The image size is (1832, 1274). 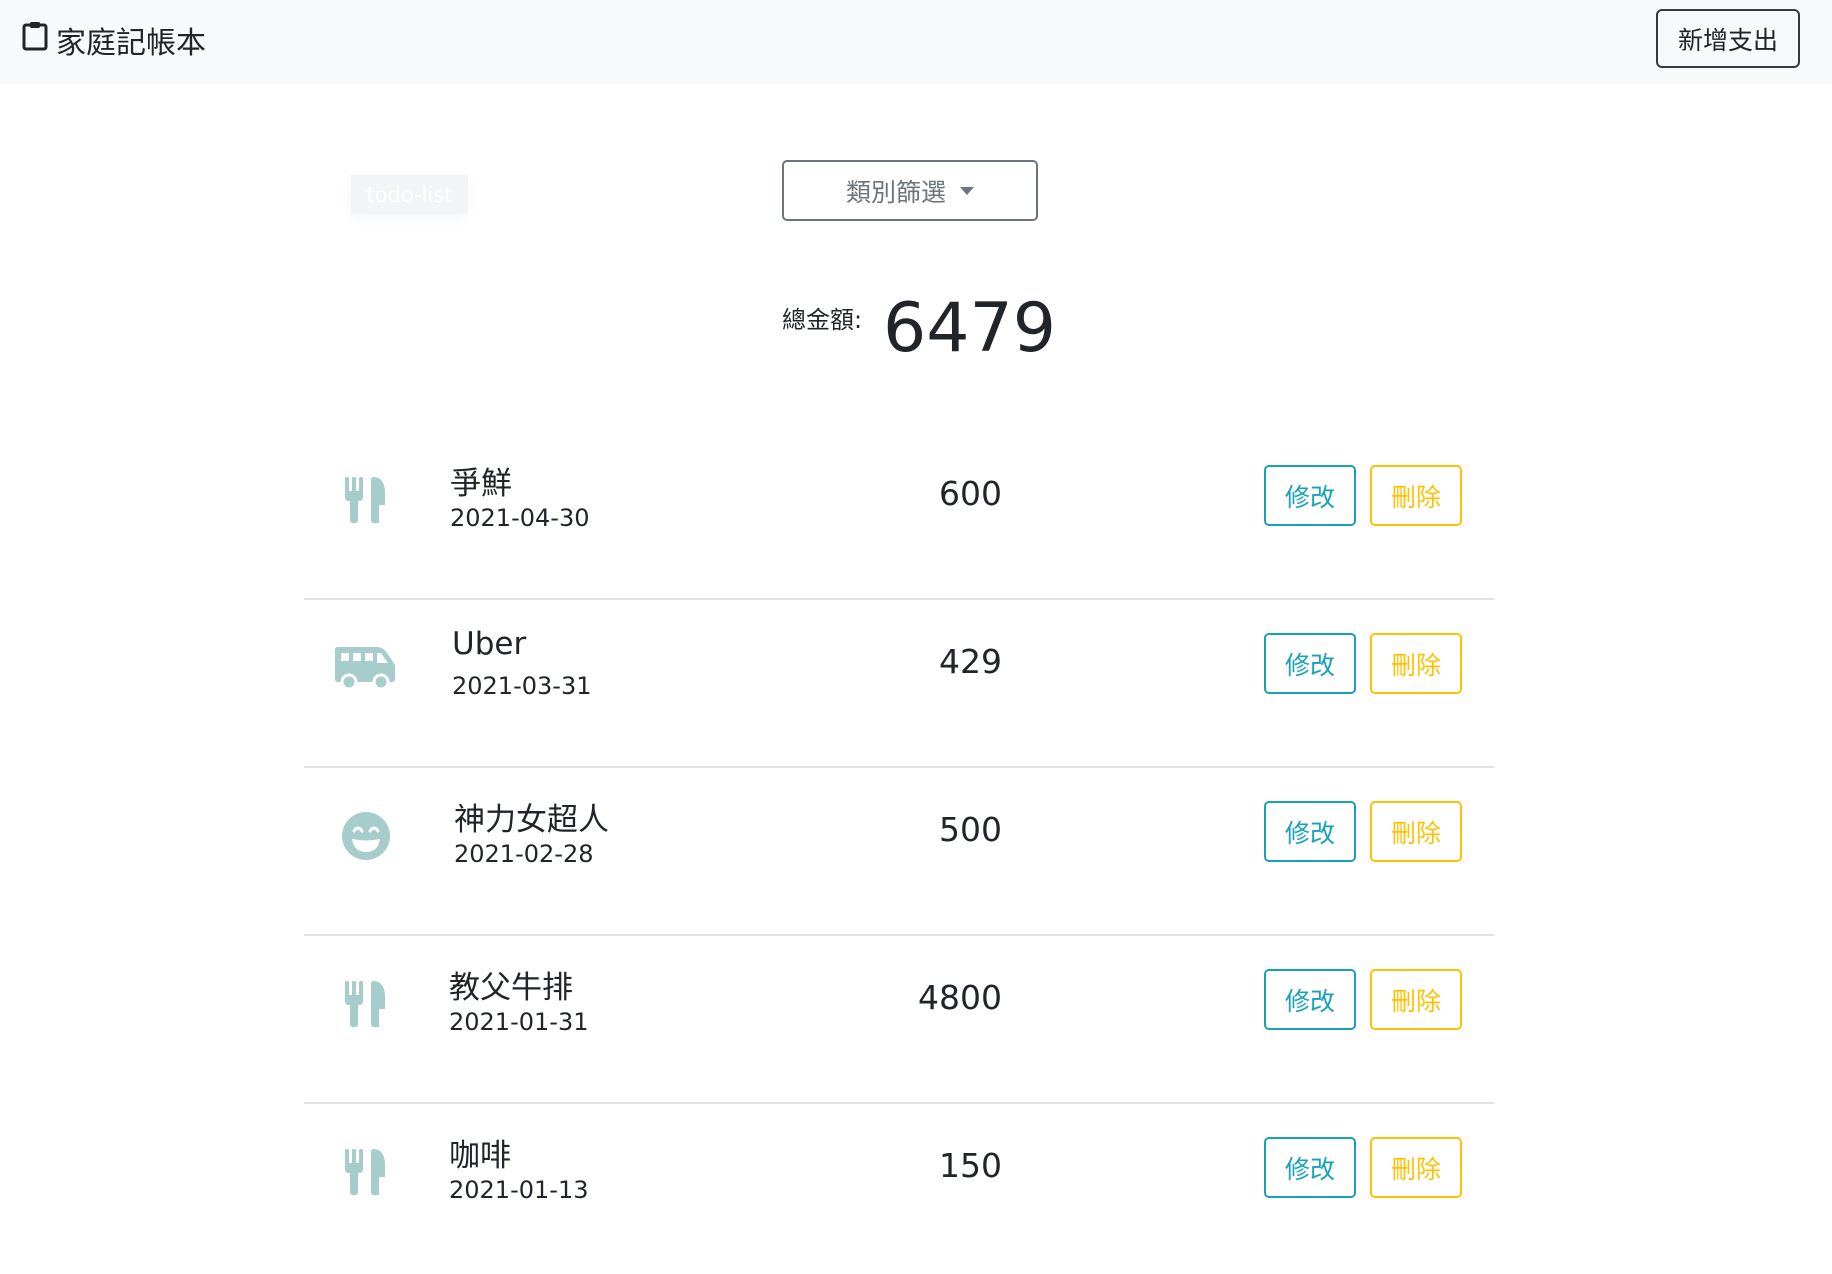 What do you see at coordinates (916, 42) in the screenshot?
I see `navbar: 家庭記帳本 新增支出` at bounding box center [916, 42].